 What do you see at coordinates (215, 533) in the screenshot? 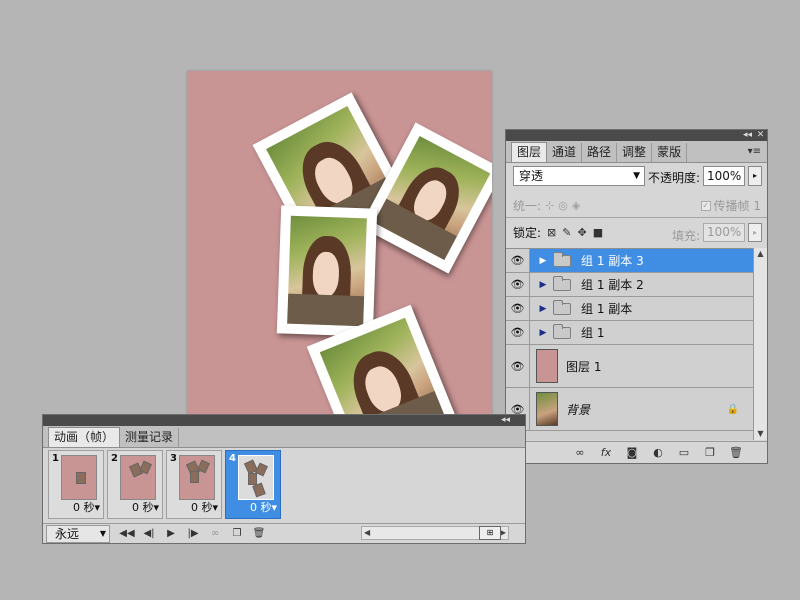
I see `tween-icon: ∞` at bounding box center [215, 533].